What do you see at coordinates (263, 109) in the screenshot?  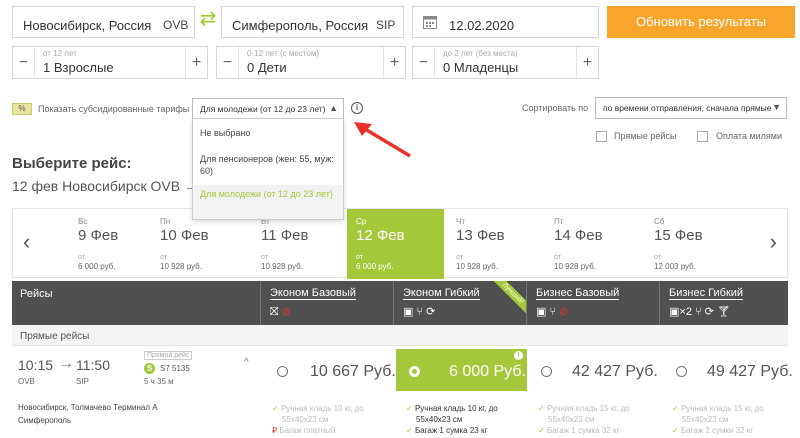 I see `subsidized-selected: Для молодежи (от 12 до 23 лет)` at bounding box center [263, 109].